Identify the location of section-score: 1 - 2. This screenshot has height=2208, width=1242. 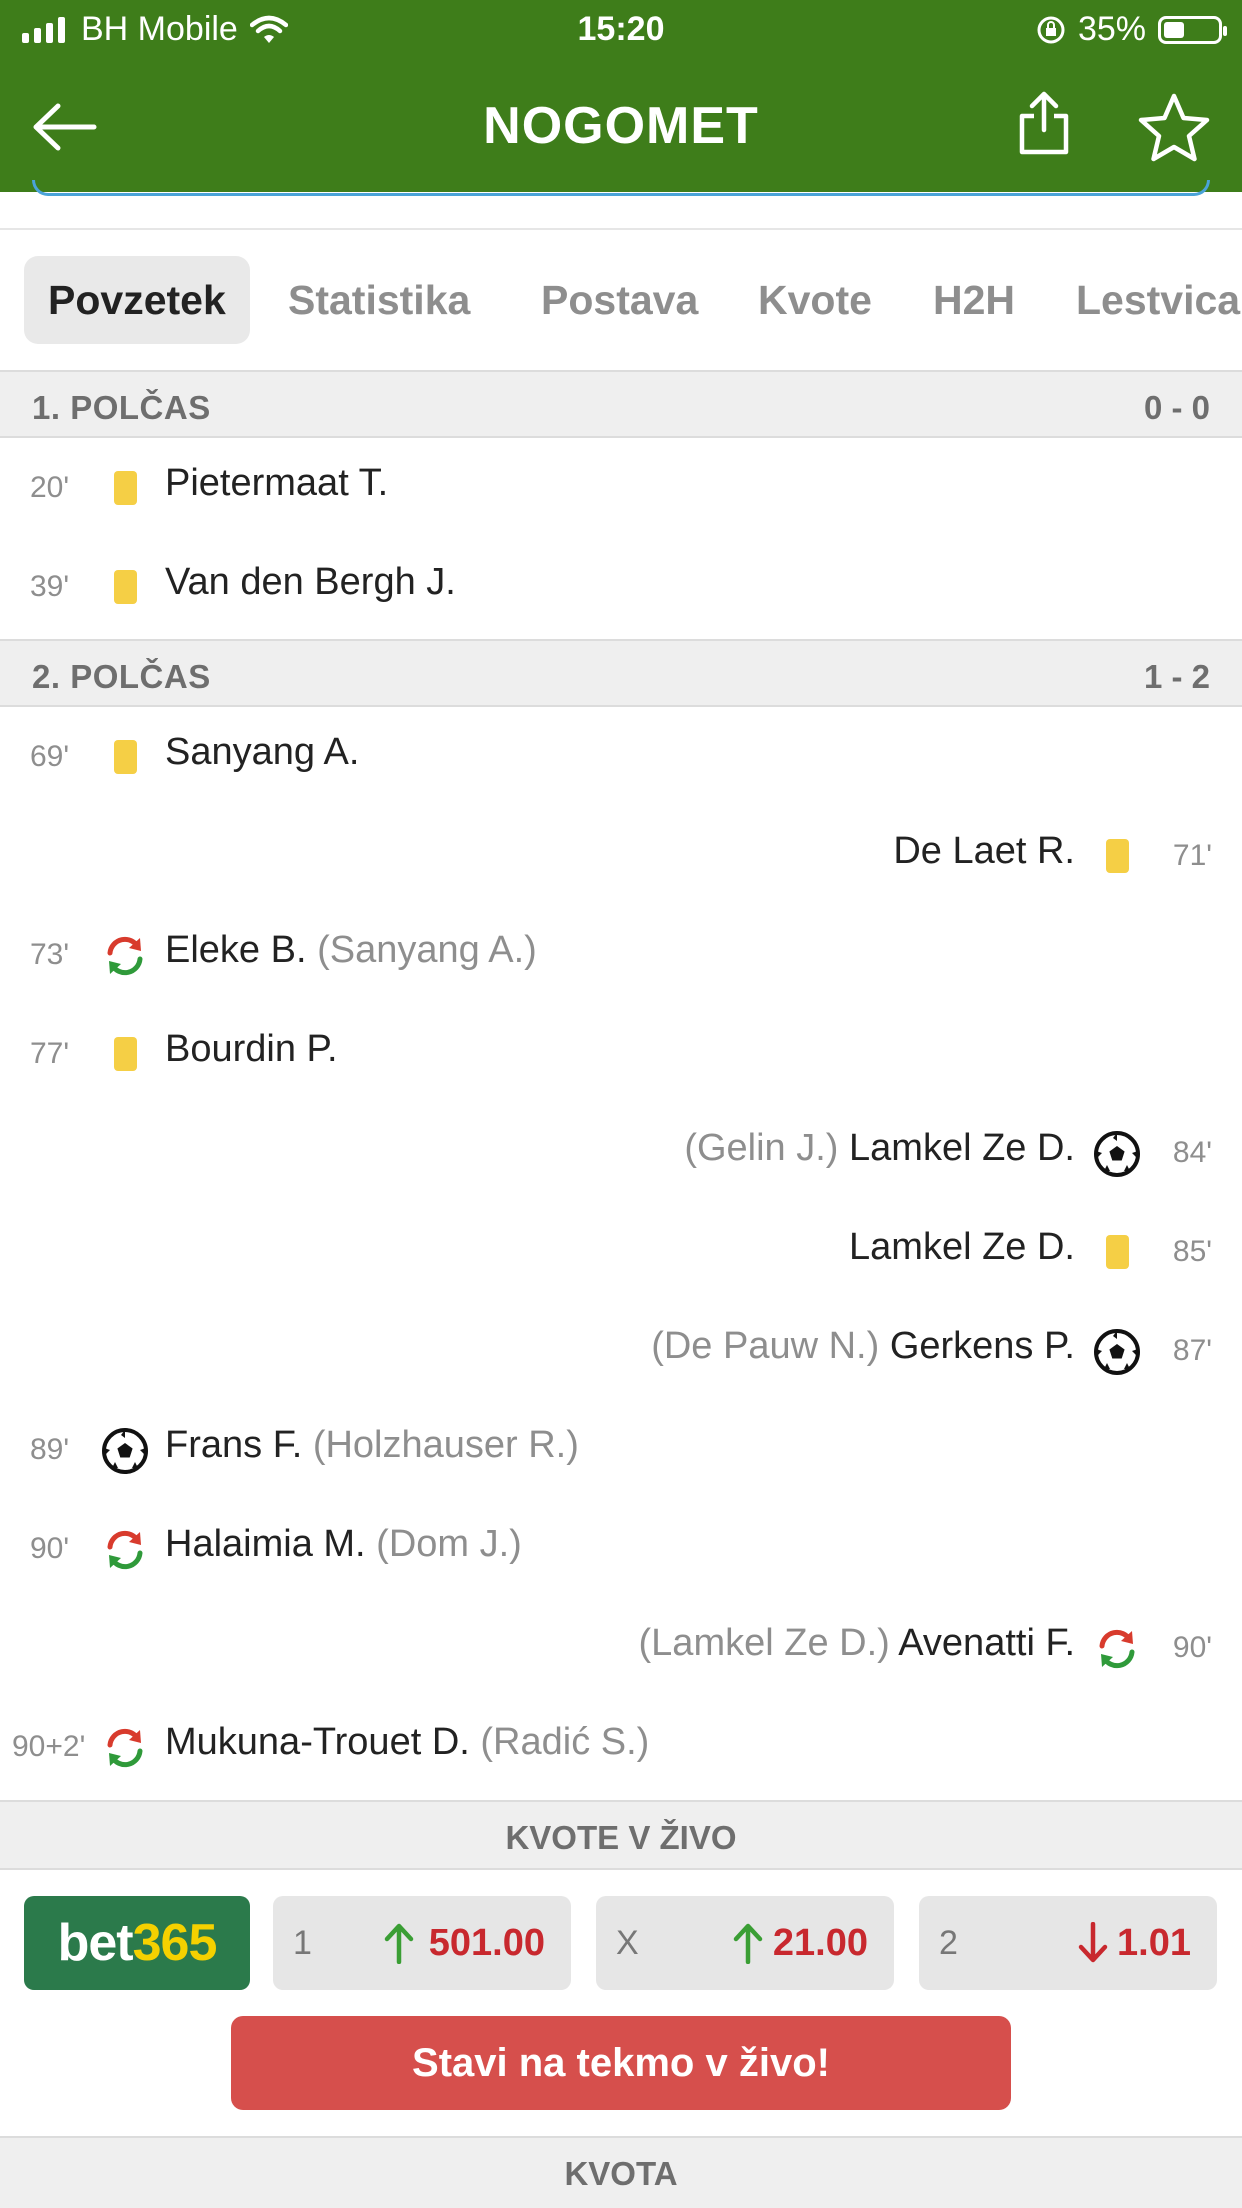
(1176, 676).